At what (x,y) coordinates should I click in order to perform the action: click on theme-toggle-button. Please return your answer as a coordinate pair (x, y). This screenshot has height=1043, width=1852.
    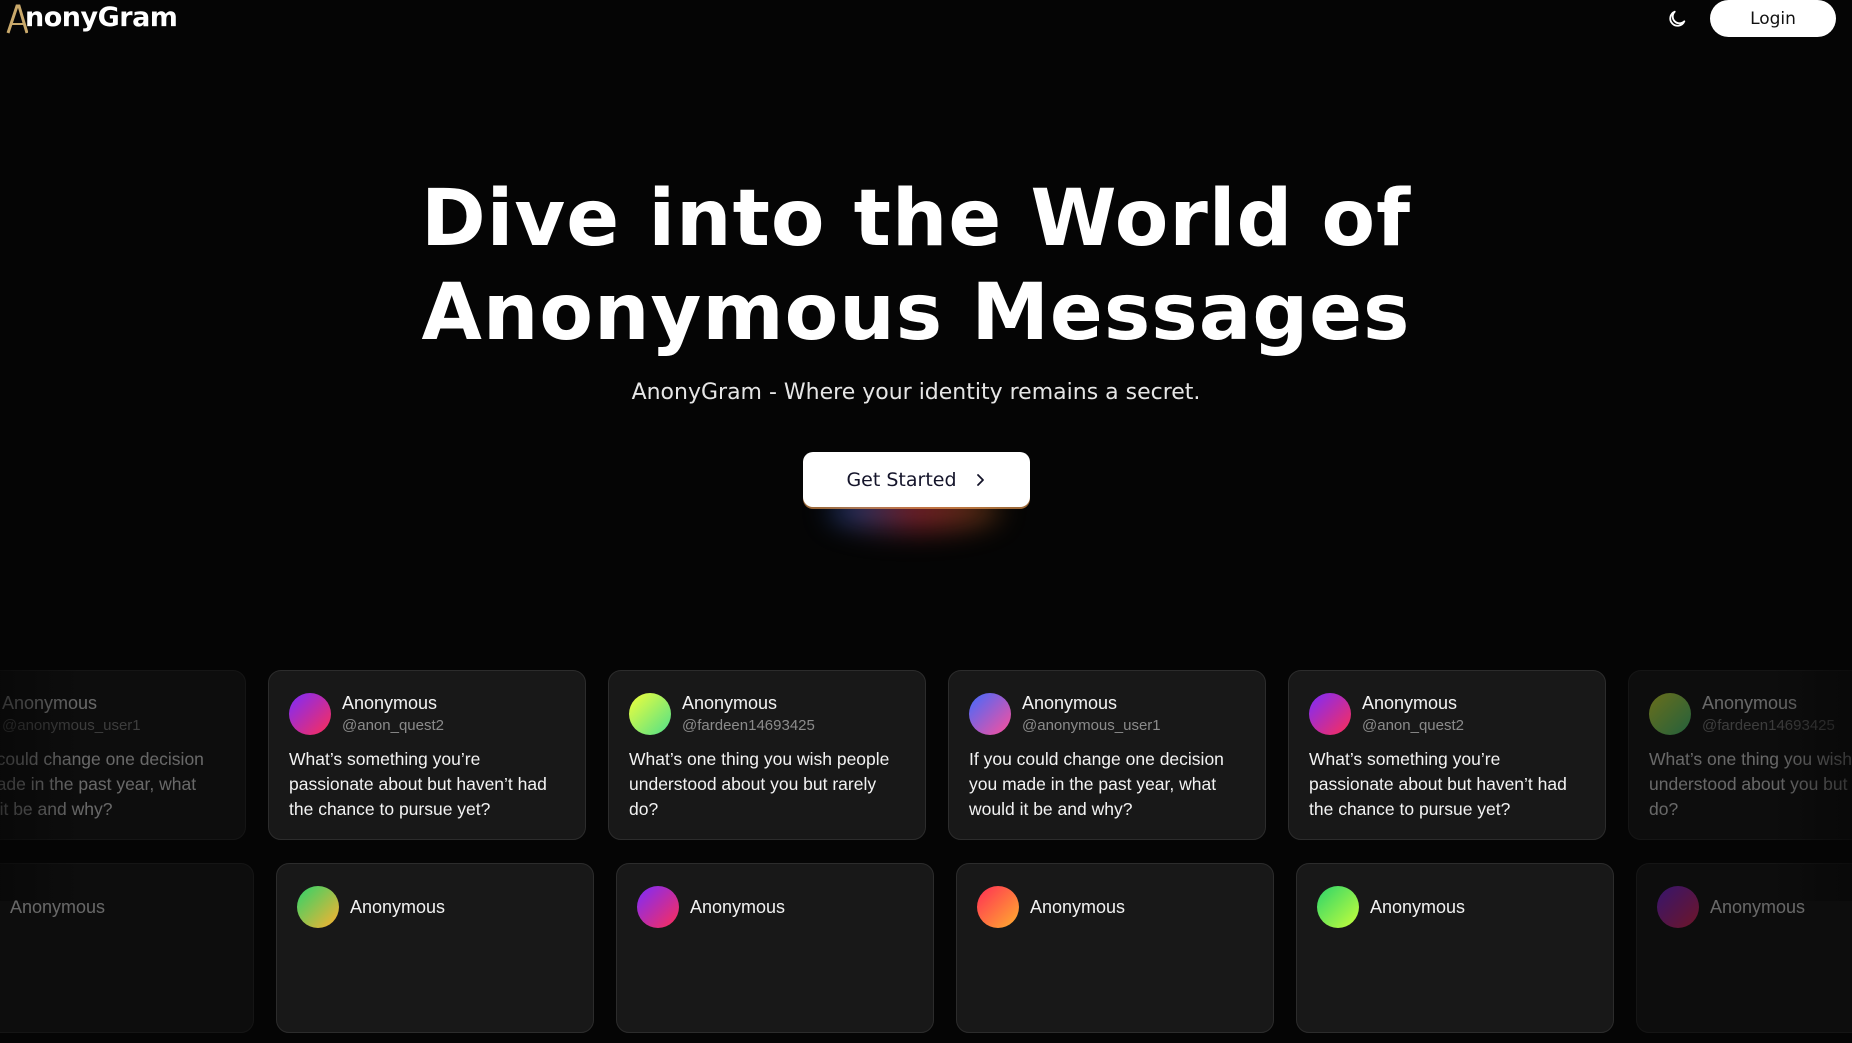
    Looking at the image, I should click on (1677, 19).